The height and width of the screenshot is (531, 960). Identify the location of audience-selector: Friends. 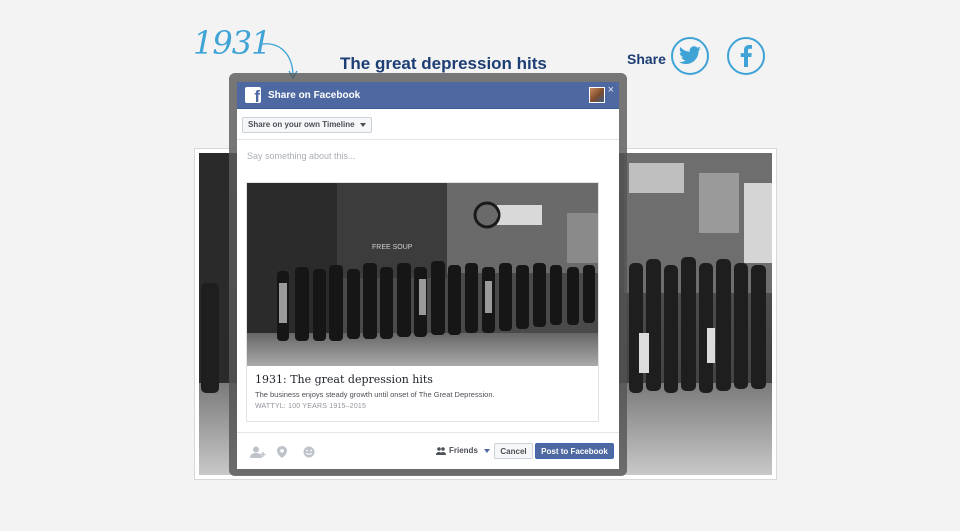
(463, 450).